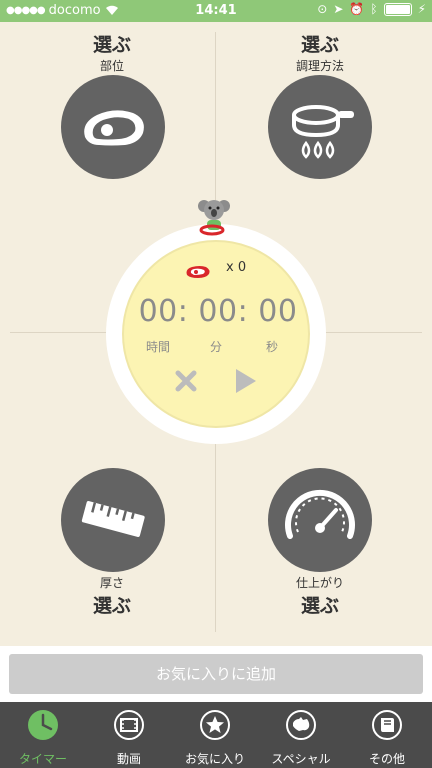 The width and height of the screenshot is (432, 768). I want to click on cooking-method-label: 調理方法, so click(319, 66).